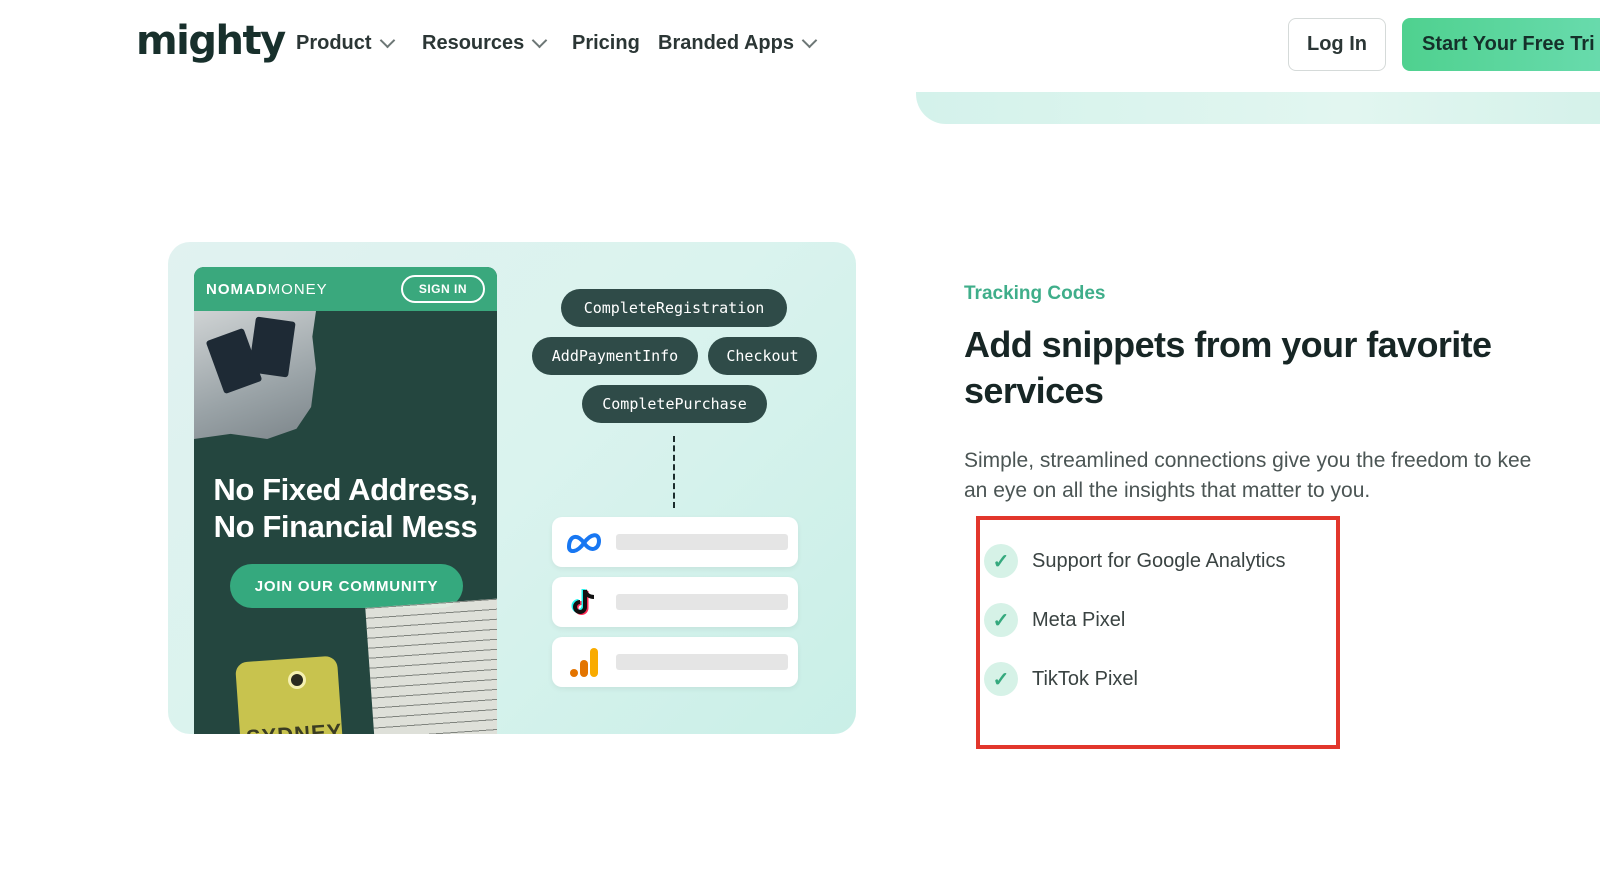 This screenshot has width=1600, height=891. What do you see at coordinates (345, 289) in the screenshot?
I see `phone-header: NOMADMONEY SIGN IN` at bounding box center [345, 289].